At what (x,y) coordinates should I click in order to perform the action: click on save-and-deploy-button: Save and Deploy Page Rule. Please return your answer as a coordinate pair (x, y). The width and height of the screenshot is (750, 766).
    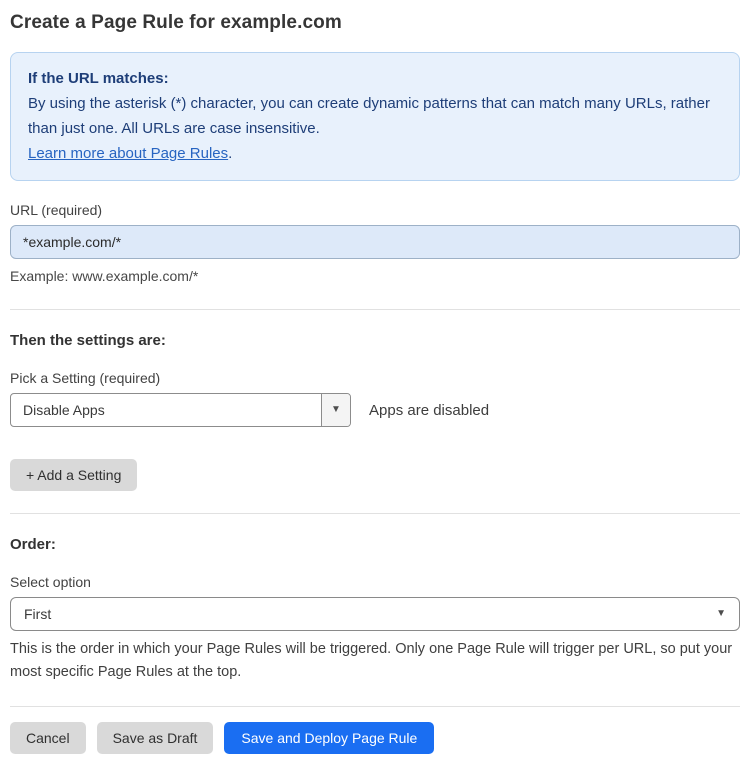
    Looking at the image, I should click on (329, 738).